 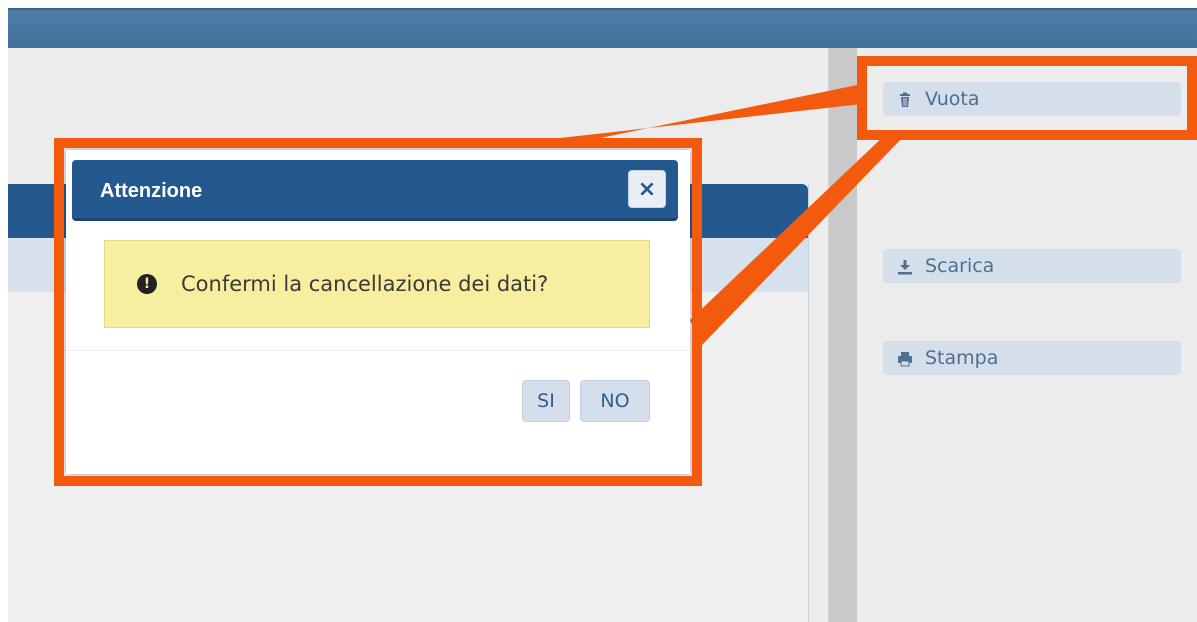 I want to click on vuota-highlight-box, so click(x=1027, y=98).